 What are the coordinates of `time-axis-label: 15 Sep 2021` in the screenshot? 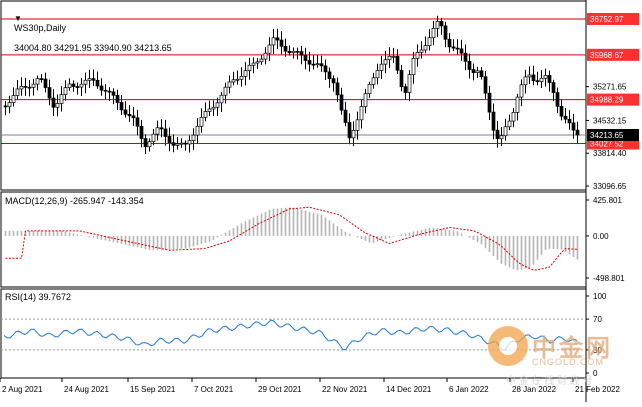 It's located at (153, 389).